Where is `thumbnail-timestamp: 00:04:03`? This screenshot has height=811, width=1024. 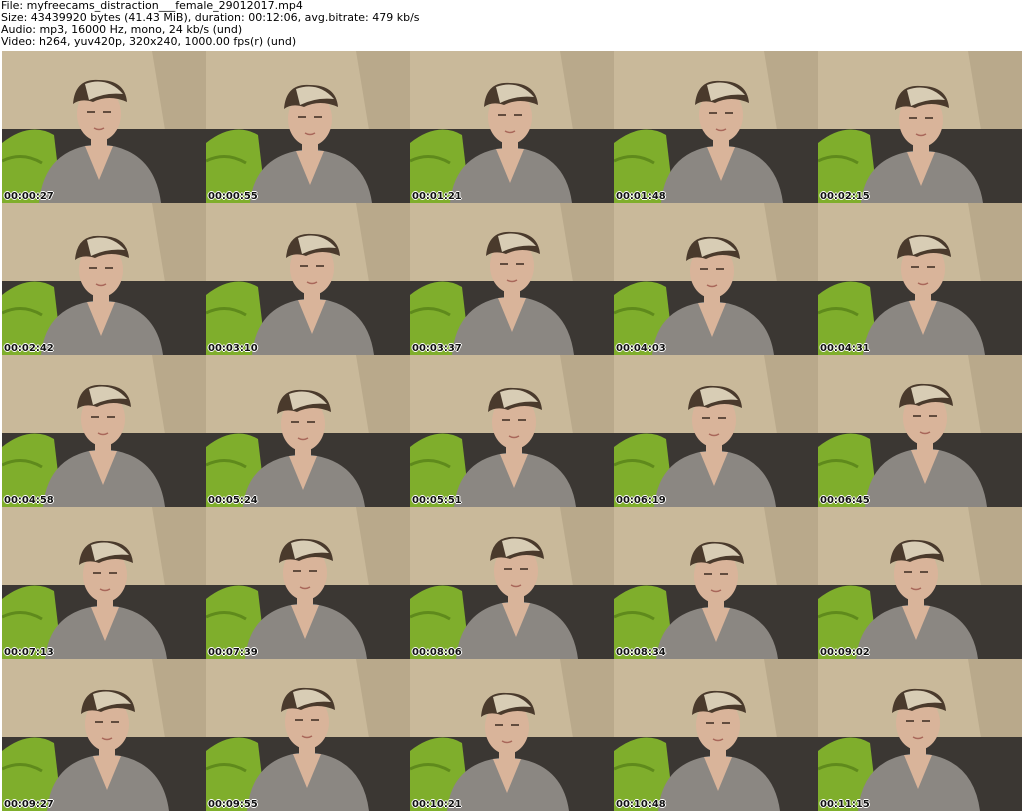
thumbnail-timestamp: 00:04:03 is located at coordinates (641, 348).